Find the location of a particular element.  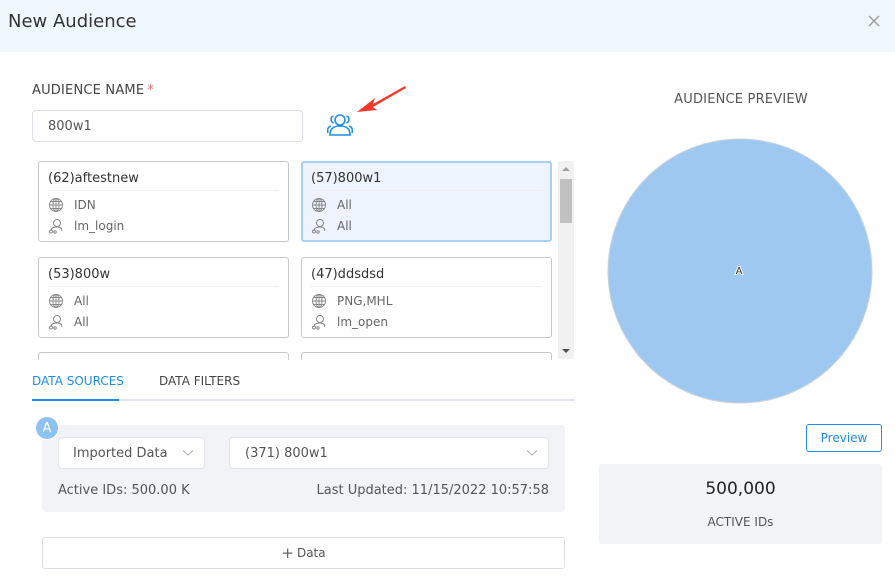

active-ids-count: 500,000 is located at coordinates (740, 489).